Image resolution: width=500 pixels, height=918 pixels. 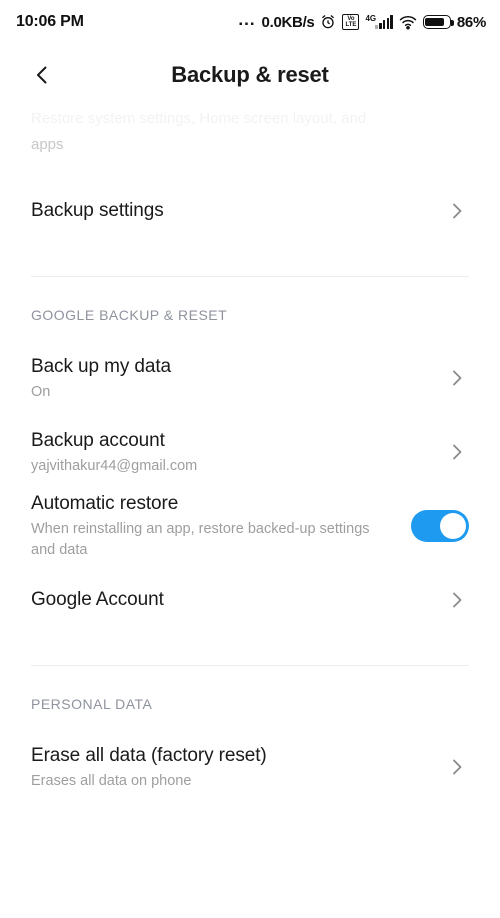 I want to click on list-item-subtitle: yajvithakur44@gmail.com, so click(x=114, y=465).